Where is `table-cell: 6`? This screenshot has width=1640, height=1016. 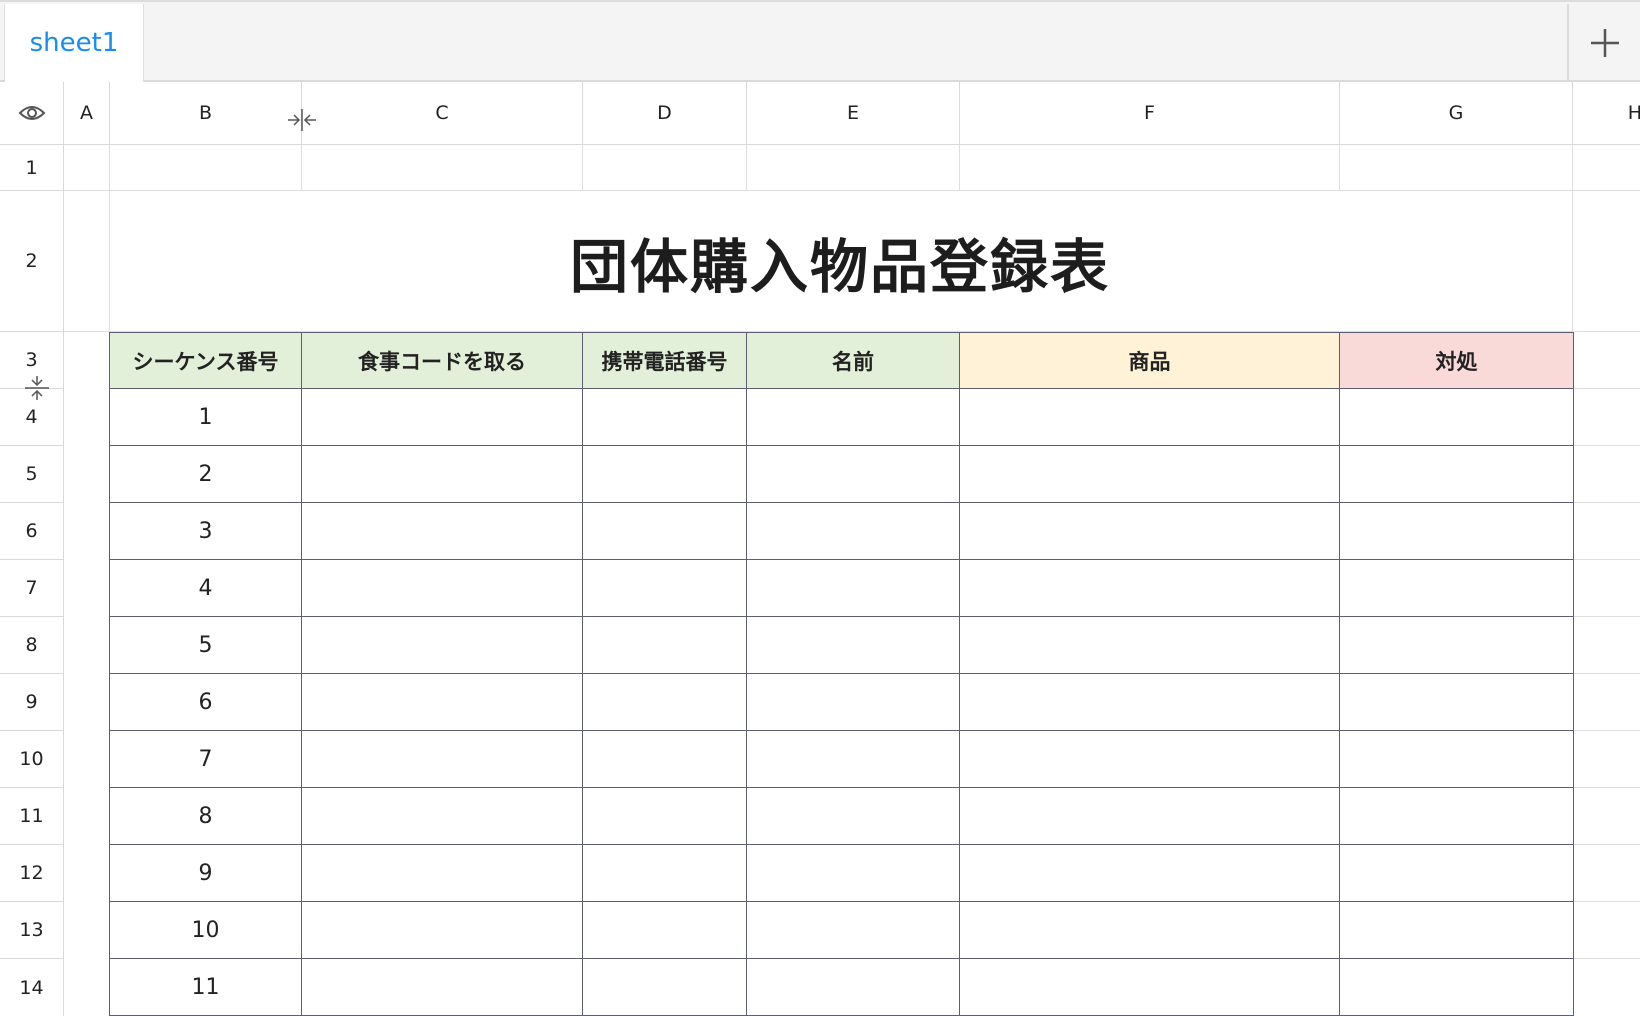 table-cell: 6 is located at coordinates (205, 702).